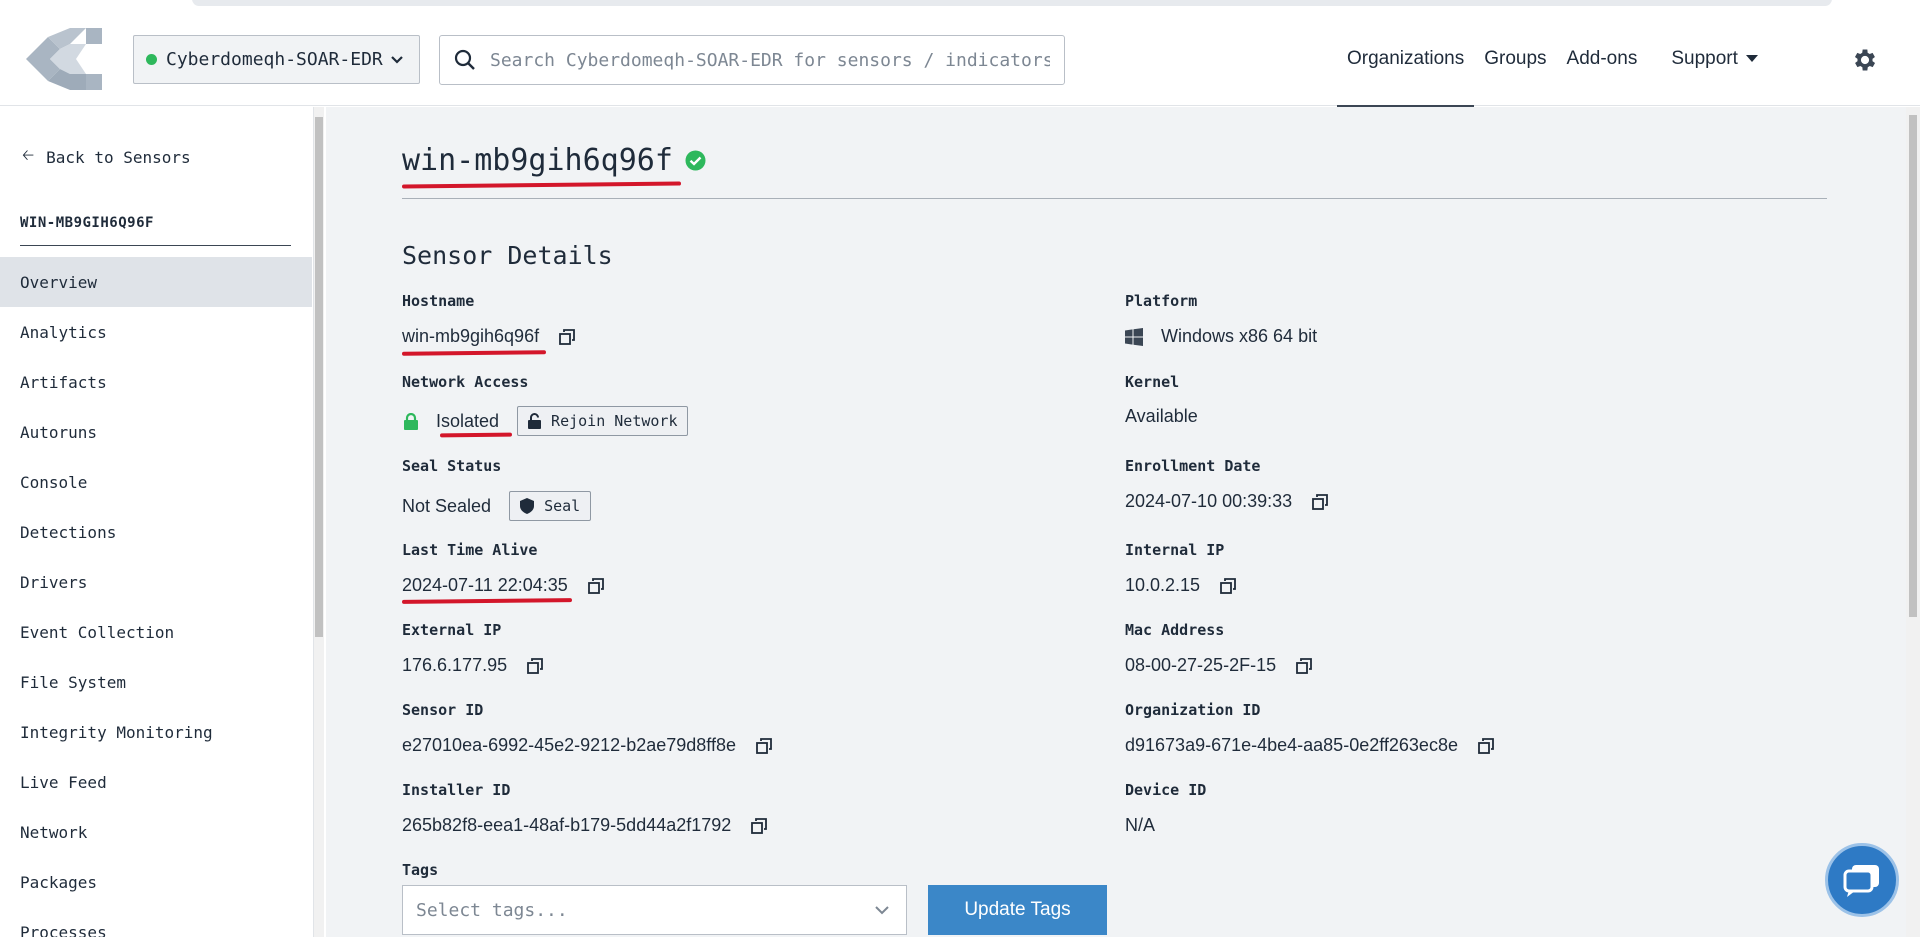 This screenshot has width=1920, height=937. I want to click on organization-selector: Cyberdomeqh-SOAR-EDR, so click(276, 59).